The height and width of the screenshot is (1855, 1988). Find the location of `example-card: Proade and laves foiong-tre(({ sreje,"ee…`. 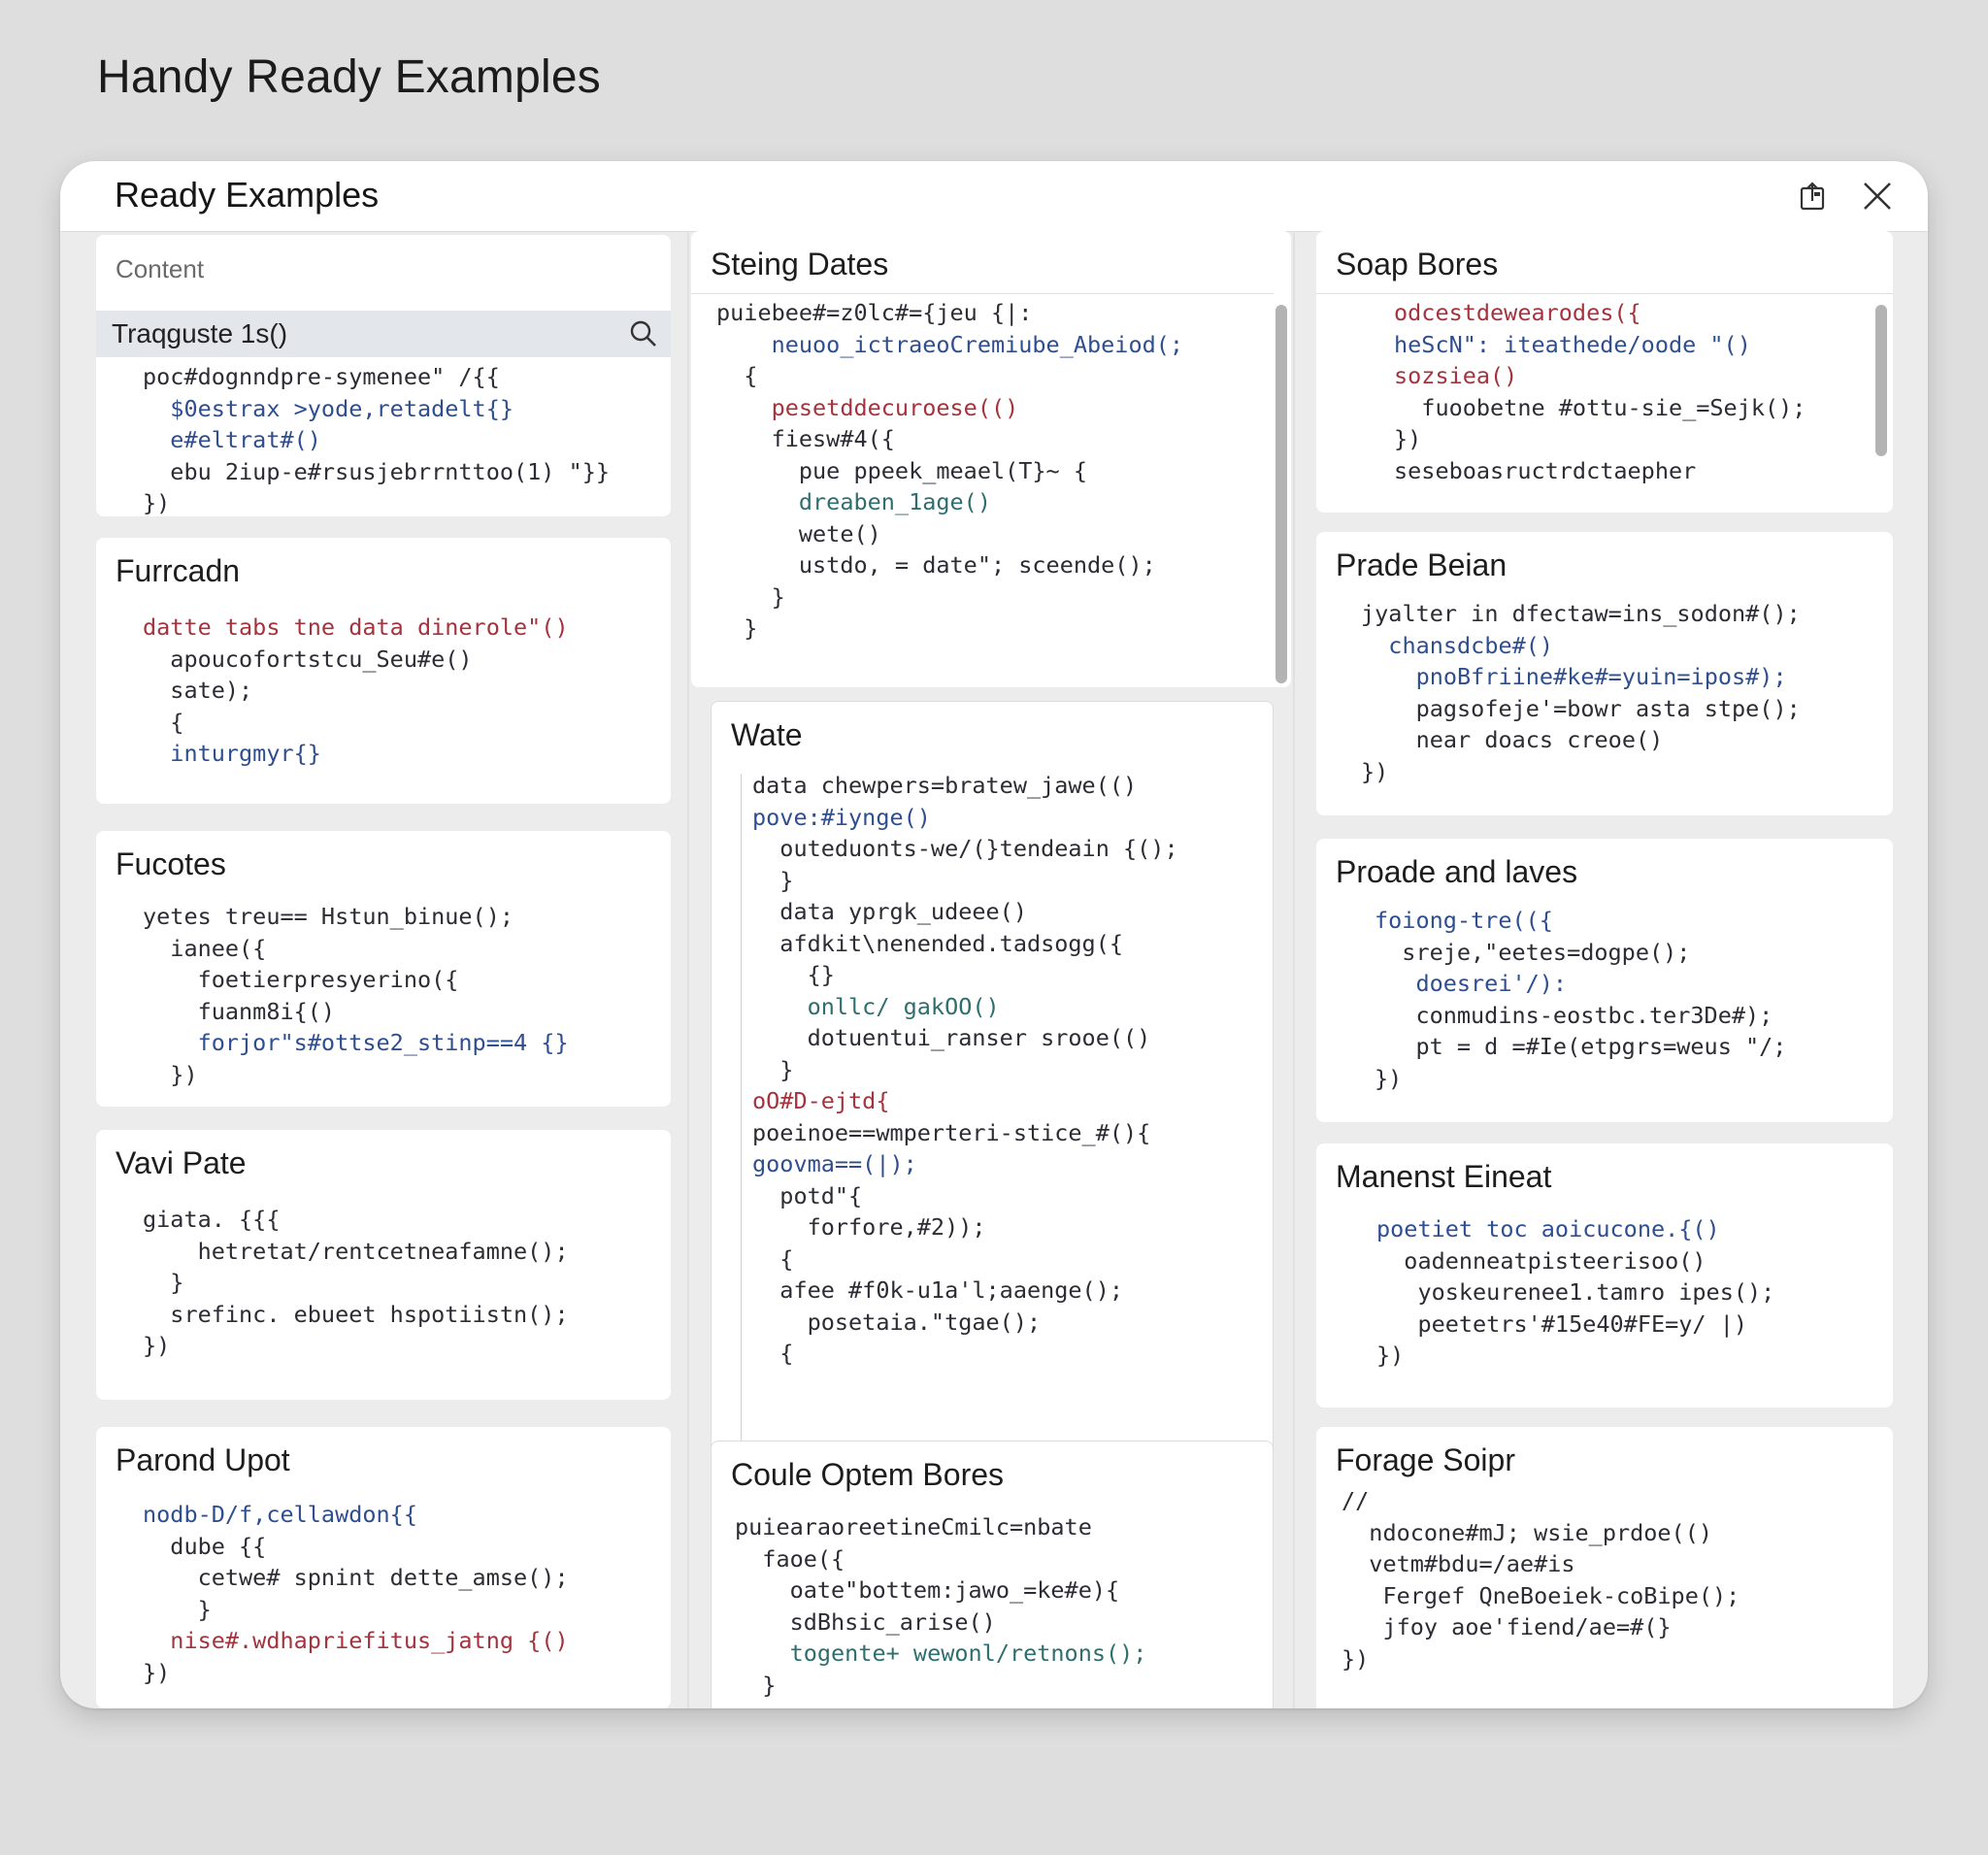

example-card: Proade and laves foiong-tre(({ sreje,"ee… is located at coordinates (1604, 980).